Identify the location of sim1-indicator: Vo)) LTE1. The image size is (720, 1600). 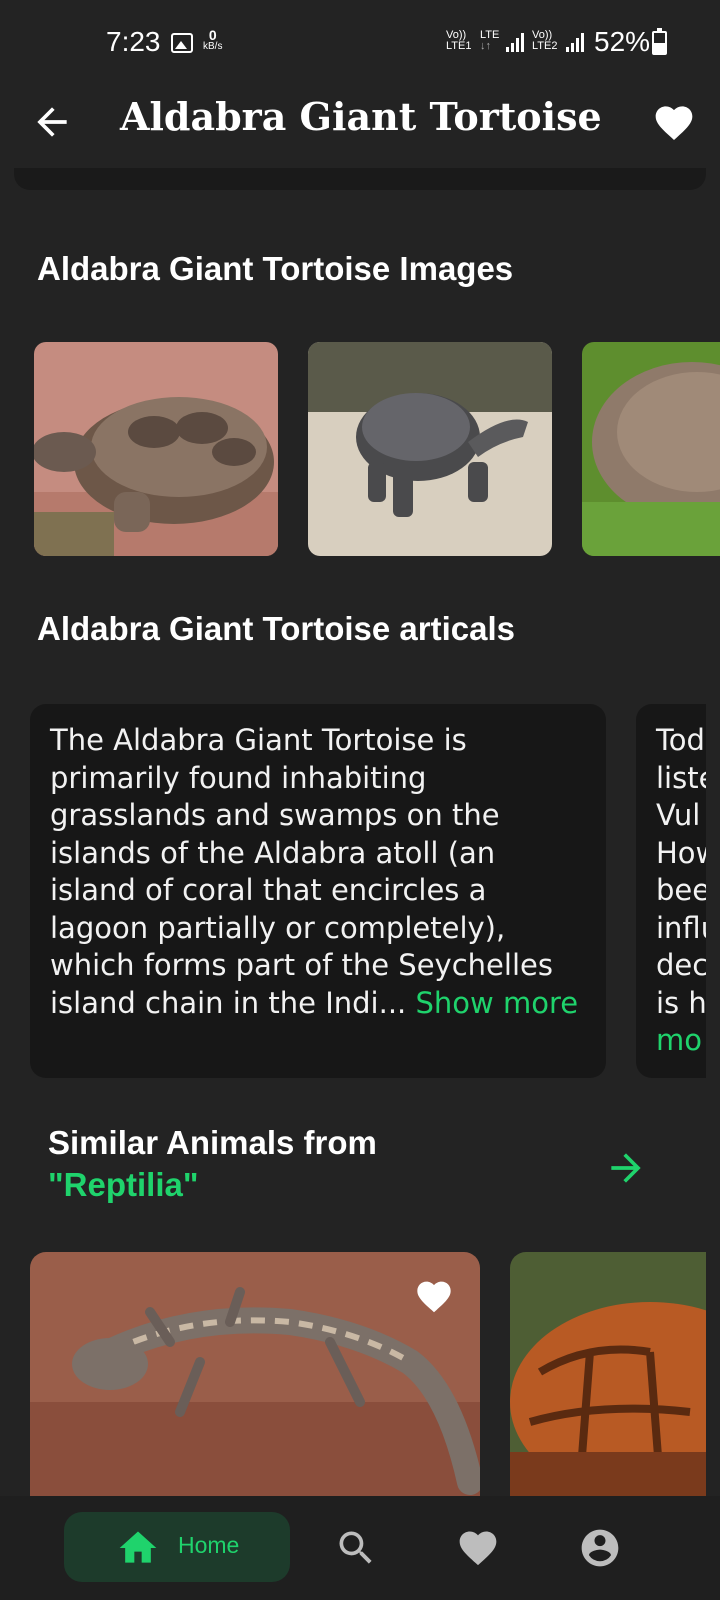
(458, 41).